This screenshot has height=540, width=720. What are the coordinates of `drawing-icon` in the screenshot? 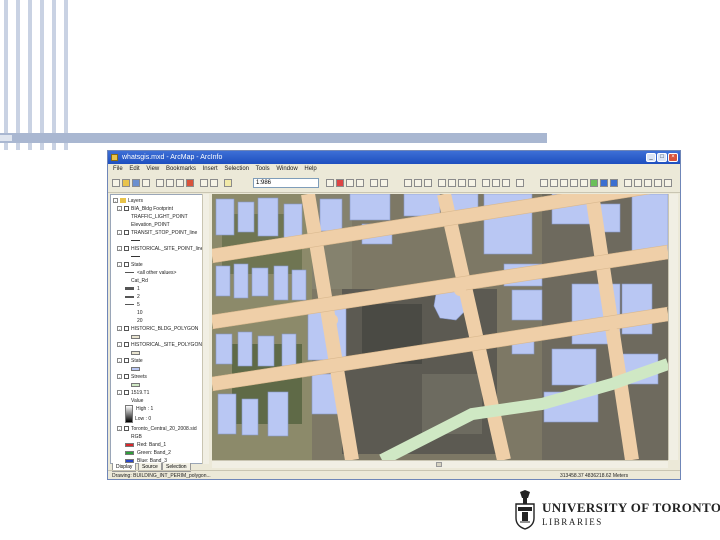 It's located at (486, 183).